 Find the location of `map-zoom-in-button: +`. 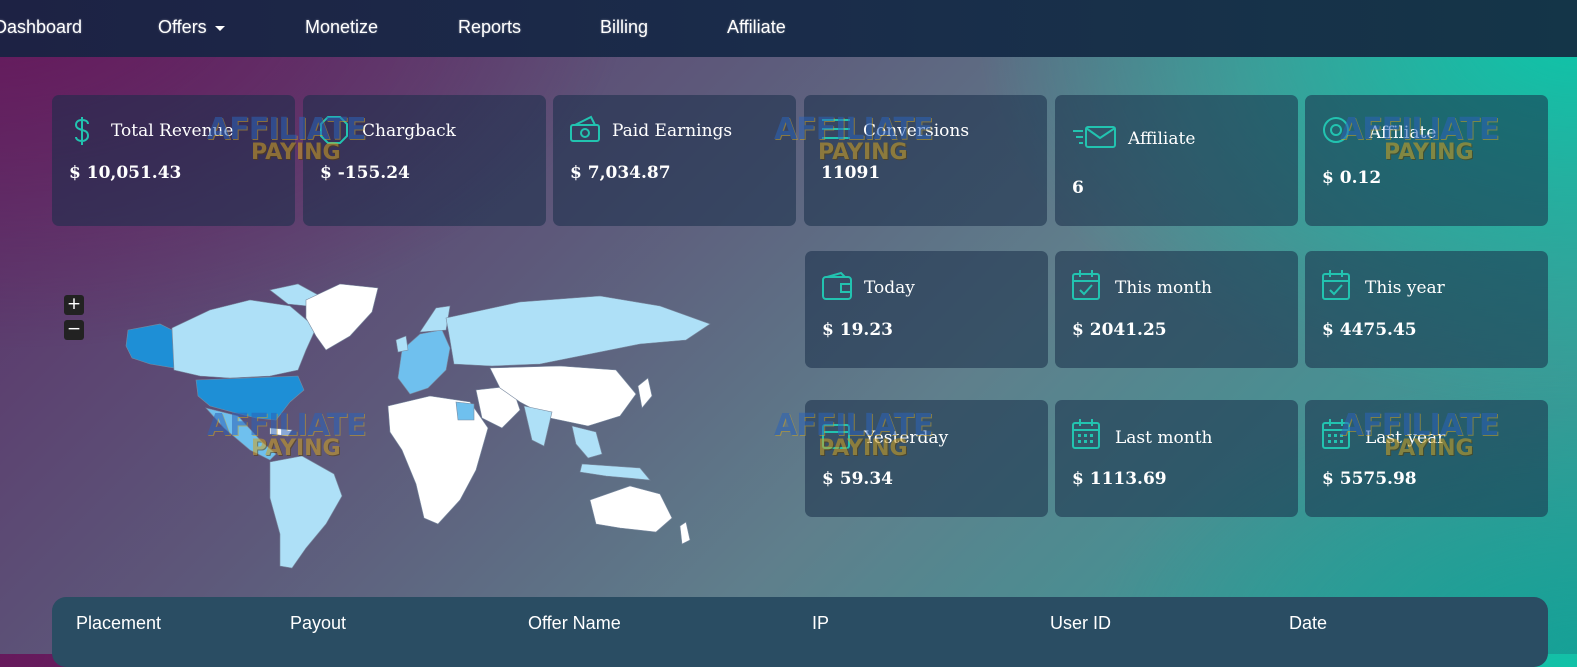

map-zoom-in-button: + is located at coordinates (74, 305).